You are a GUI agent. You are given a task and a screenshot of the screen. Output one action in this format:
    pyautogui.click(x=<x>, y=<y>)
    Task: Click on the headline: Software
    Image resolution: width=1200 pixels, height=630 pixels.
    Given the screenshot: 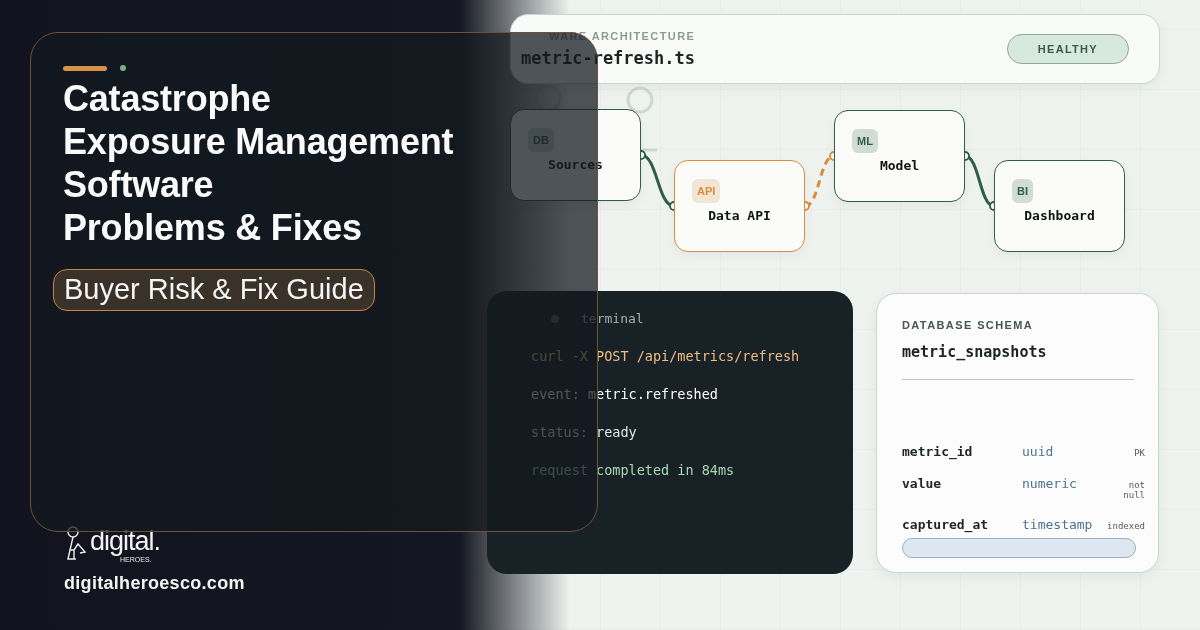 What is the action you would take?
    pyautogui.click(x=138, y=184)
    